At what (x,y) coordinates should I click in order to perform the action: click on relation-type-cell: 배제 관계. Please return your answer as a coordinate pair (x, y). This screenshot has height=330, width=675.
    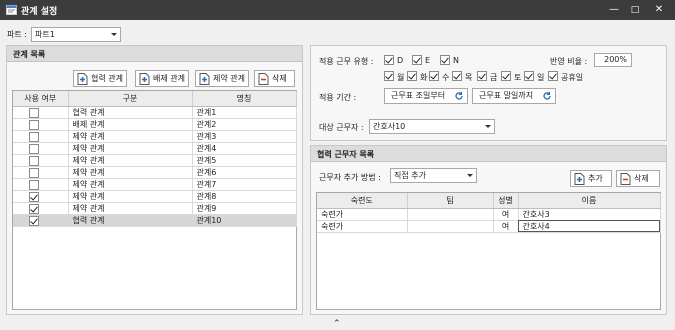
    Looking at the image, I should click on (130, 124).